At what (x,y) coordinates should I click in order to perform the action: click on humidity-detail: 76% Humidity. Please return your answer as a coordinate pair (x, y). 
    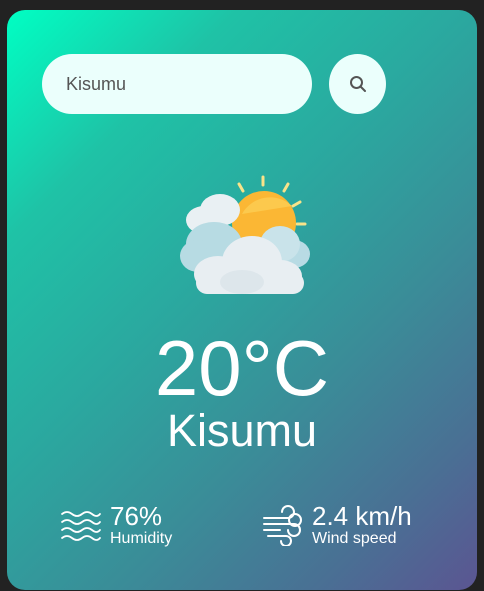
    Looking at the image, I should click on (116, 525).